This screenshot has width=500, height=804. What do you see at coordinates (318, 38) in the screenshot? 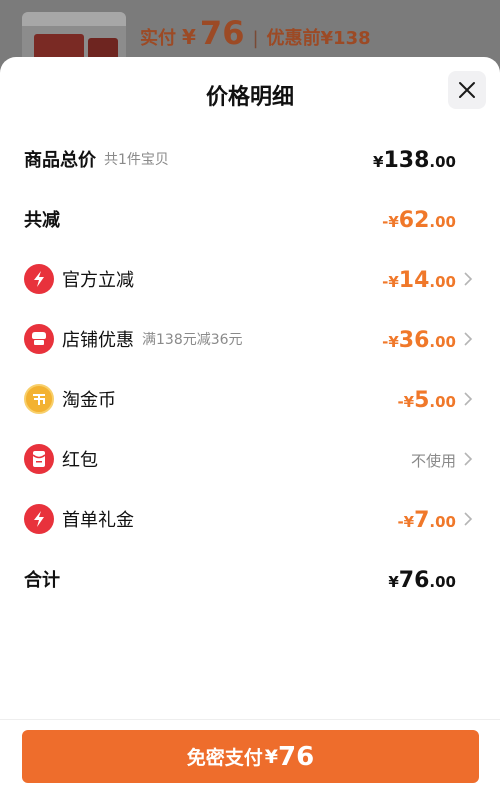
I see `original-price: 优惠前¥138` at bounding box center [318, 38].